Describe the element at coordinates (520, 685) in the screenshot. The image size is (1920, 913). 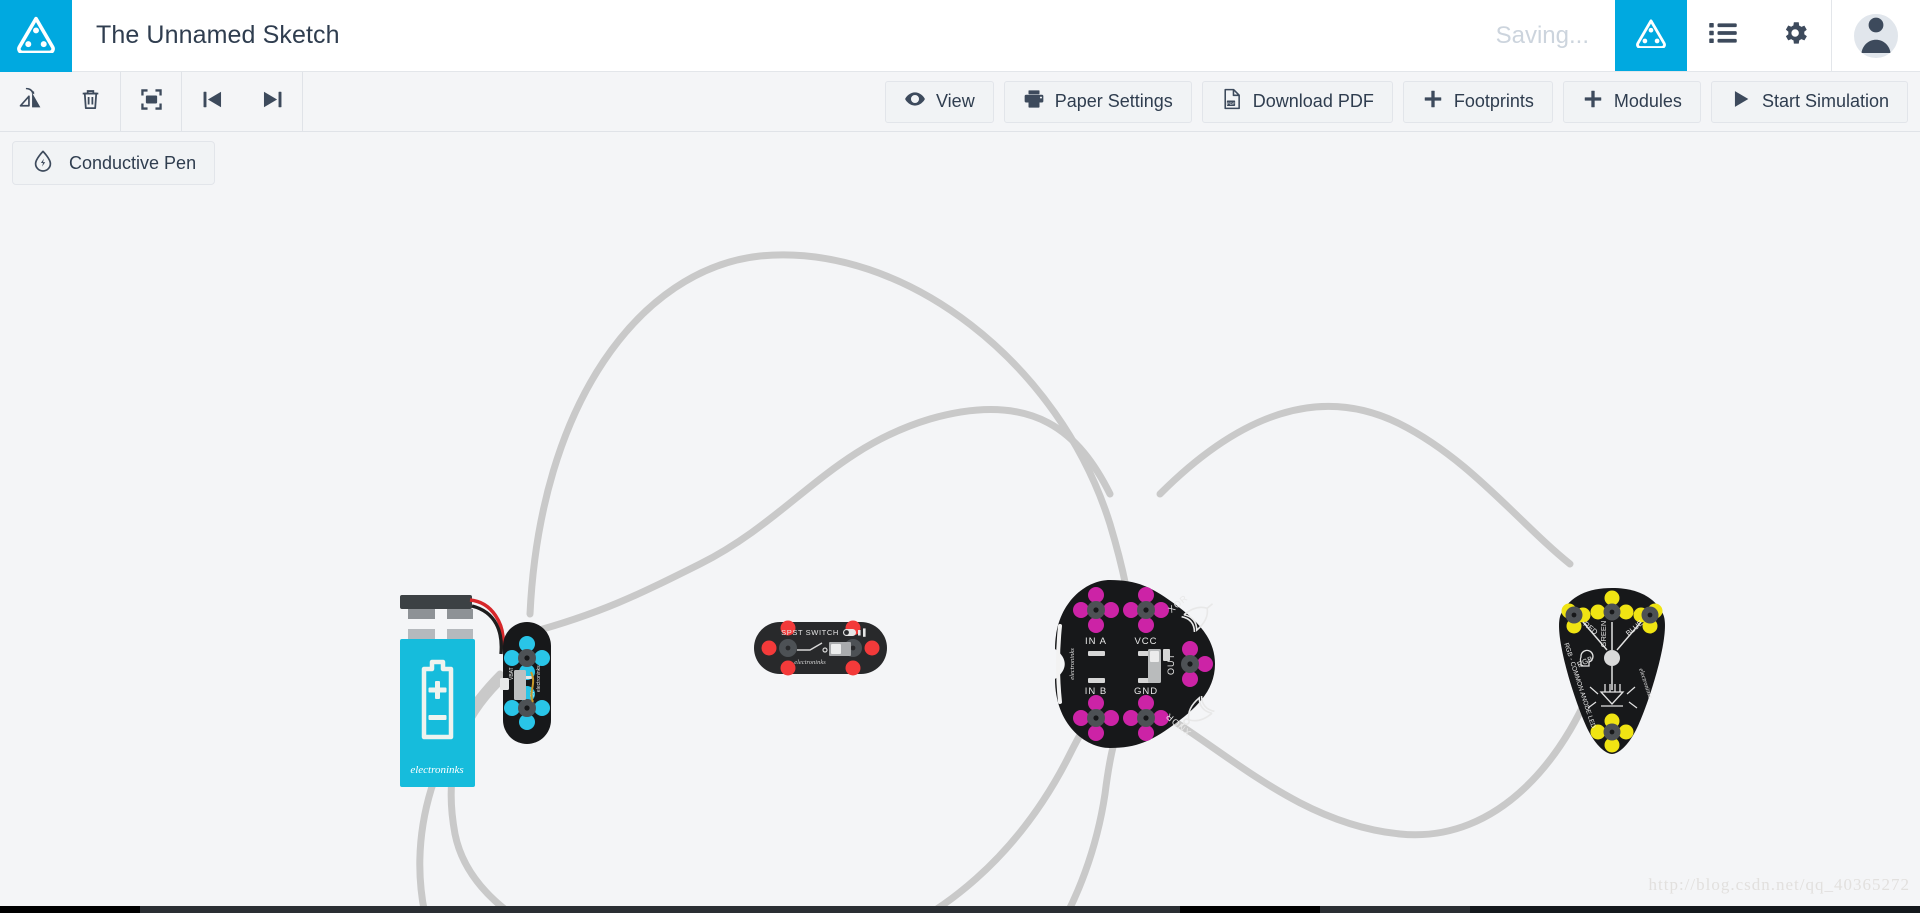
I see `holder-connector` at that location.